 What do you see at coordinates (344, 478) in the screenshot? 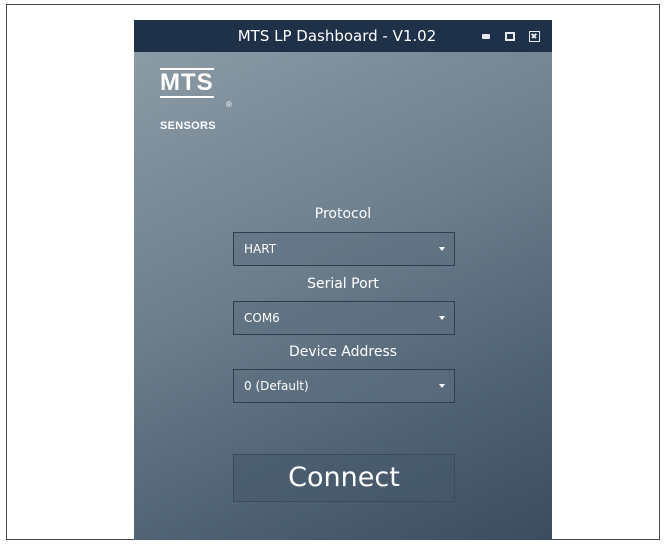
I see `connect-button: Connect` at bounding box center [344, 478].